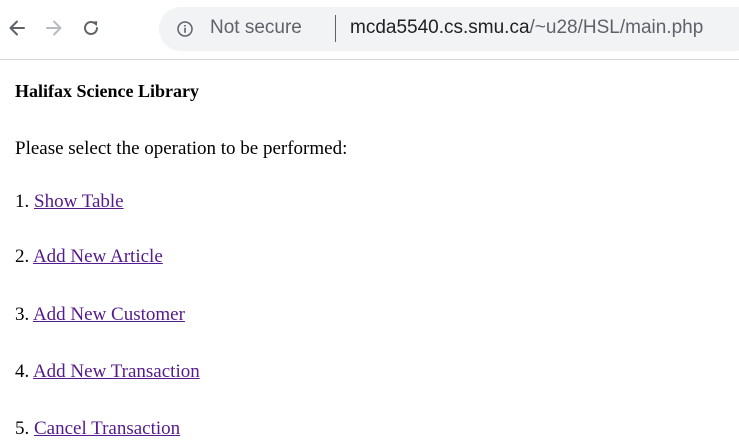  I want to click on menu-item-add-article: 2. Add New Article, so click(89, 257).